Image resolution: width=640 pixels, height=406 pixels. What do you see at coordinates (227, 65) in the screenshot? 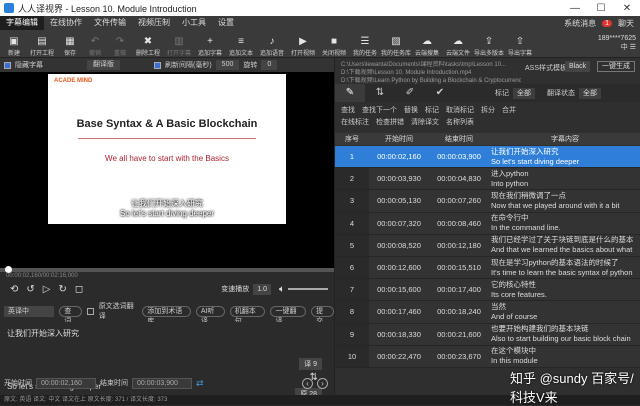
I see `refresh-input: 500` at bounding box center [227, 65].